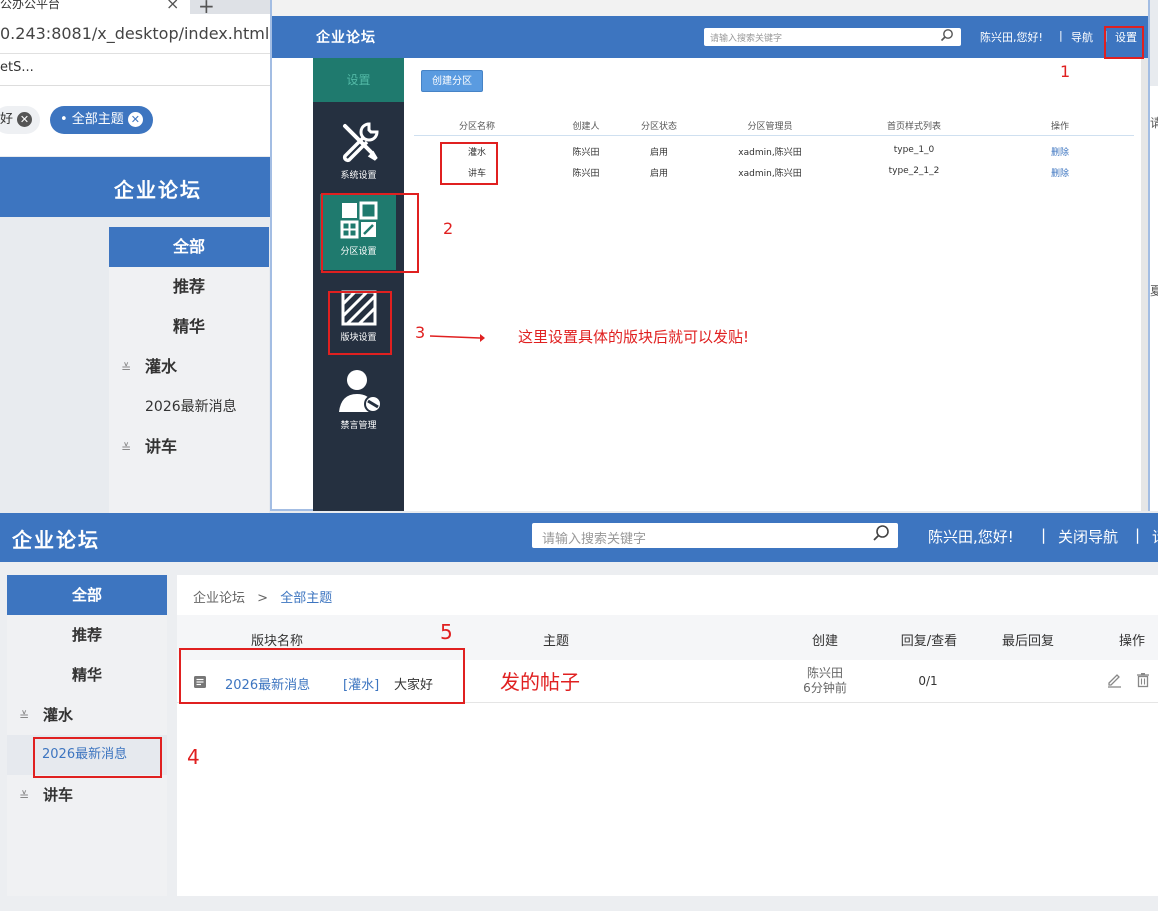  Describe the element at coordinates (58, 795) in the screenshot. I see `forum-nav-group-label: 讲车` at that location.